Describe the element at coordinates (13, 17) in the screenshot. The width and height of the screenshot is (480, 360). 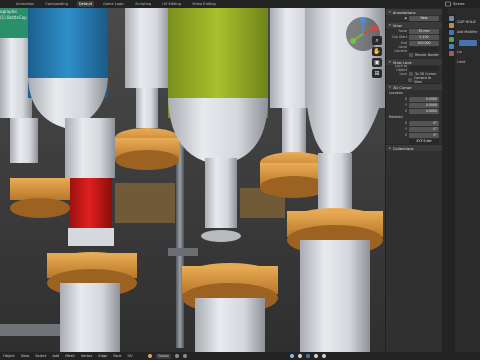
I see `active-object-label: (1) BottleCap` at that location.